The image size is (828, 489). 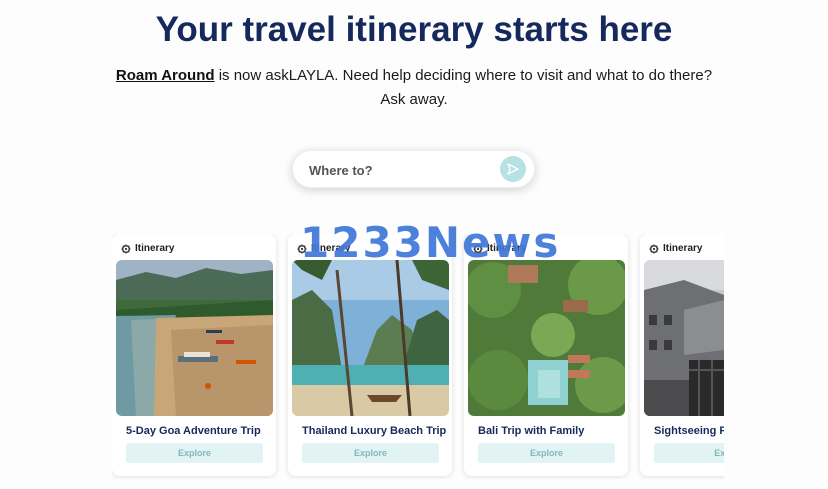 What do you see at coordinates (531, 431) in the screenshot?
I see `card-title: Bali Trip with Family` at bounding box center [531, 431].